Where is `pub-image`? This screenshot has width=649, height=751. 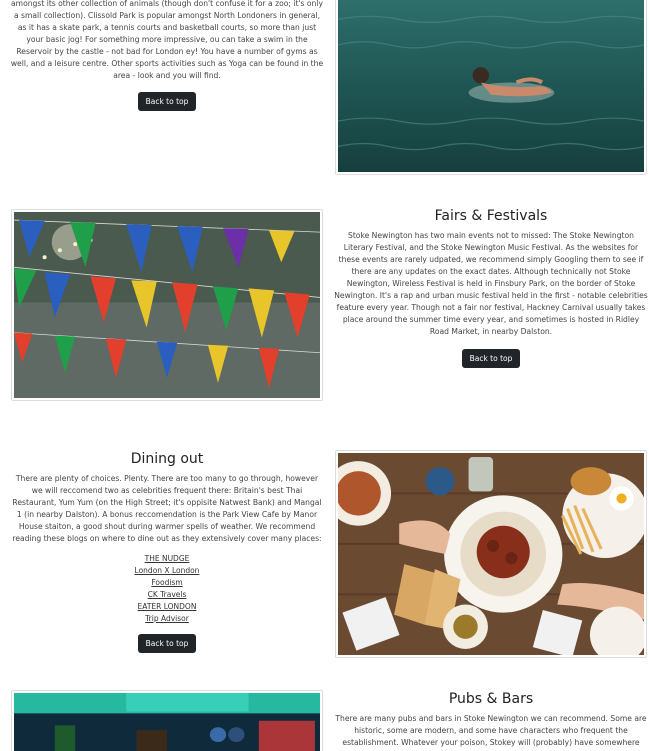 pub-image is located at coordinates (167, 720).